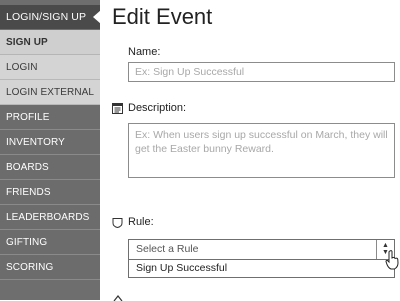  Describe the element at coordinates (27, 167) in the screenshot. I see `sidebar-item-label: BOARDS` at that location.